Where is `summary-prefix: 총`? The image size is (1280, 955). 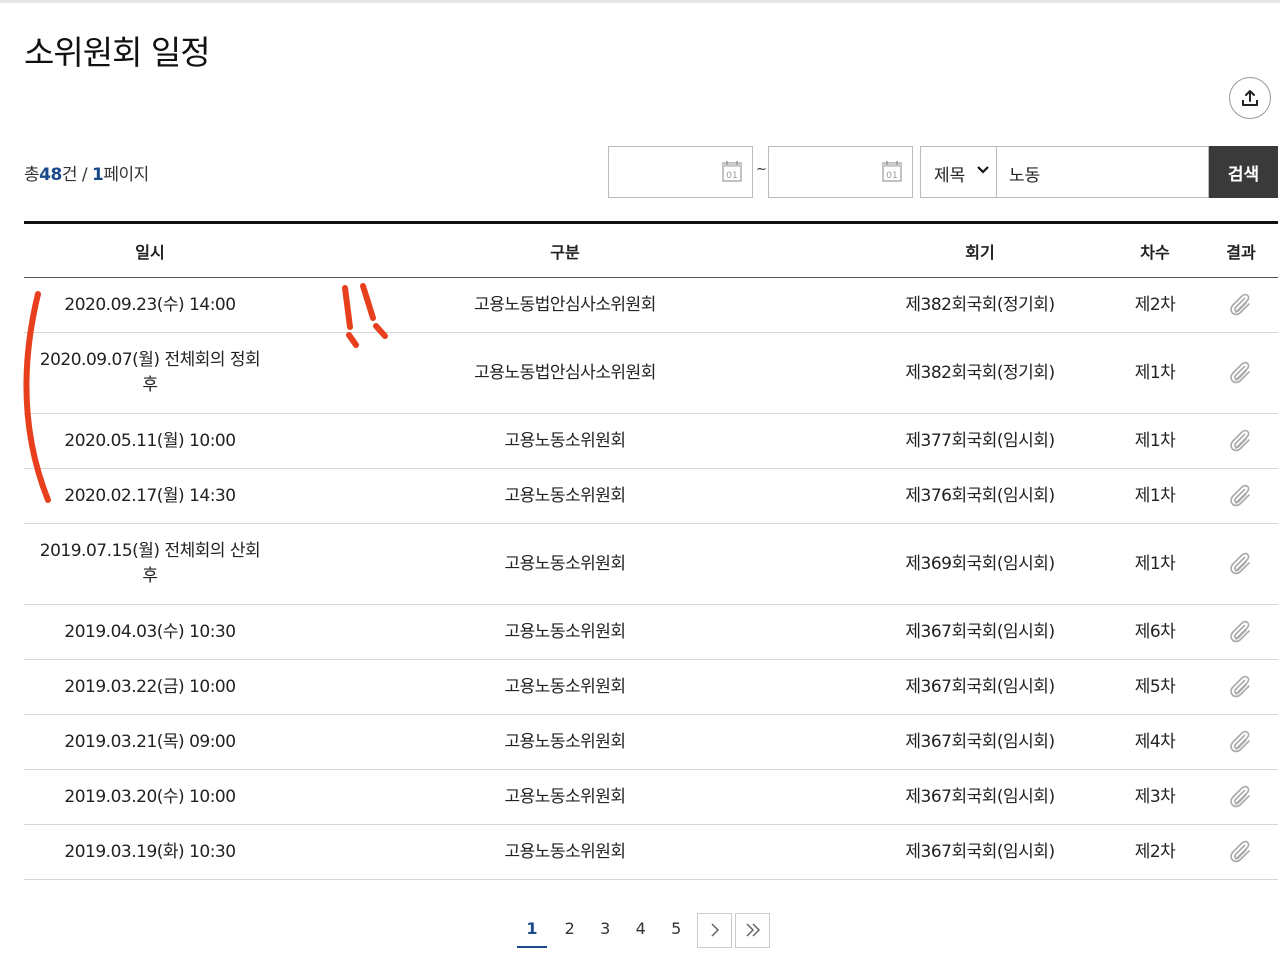
summary-prefix: 총 is located at coordinates (32, 175).